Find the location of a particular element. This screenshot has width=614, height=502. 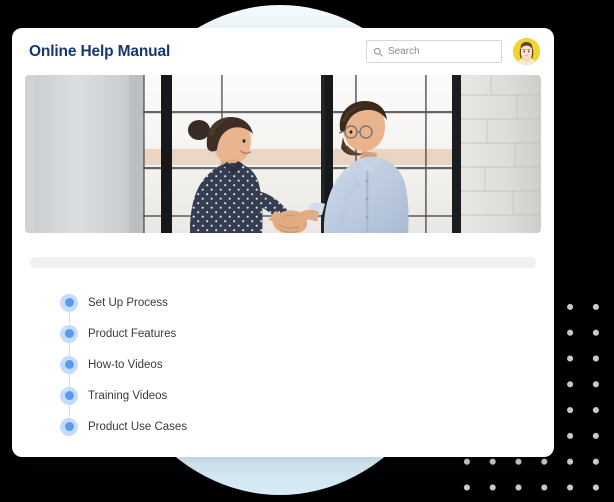

list-item: Training Videos is located at coordinates (283, 395).